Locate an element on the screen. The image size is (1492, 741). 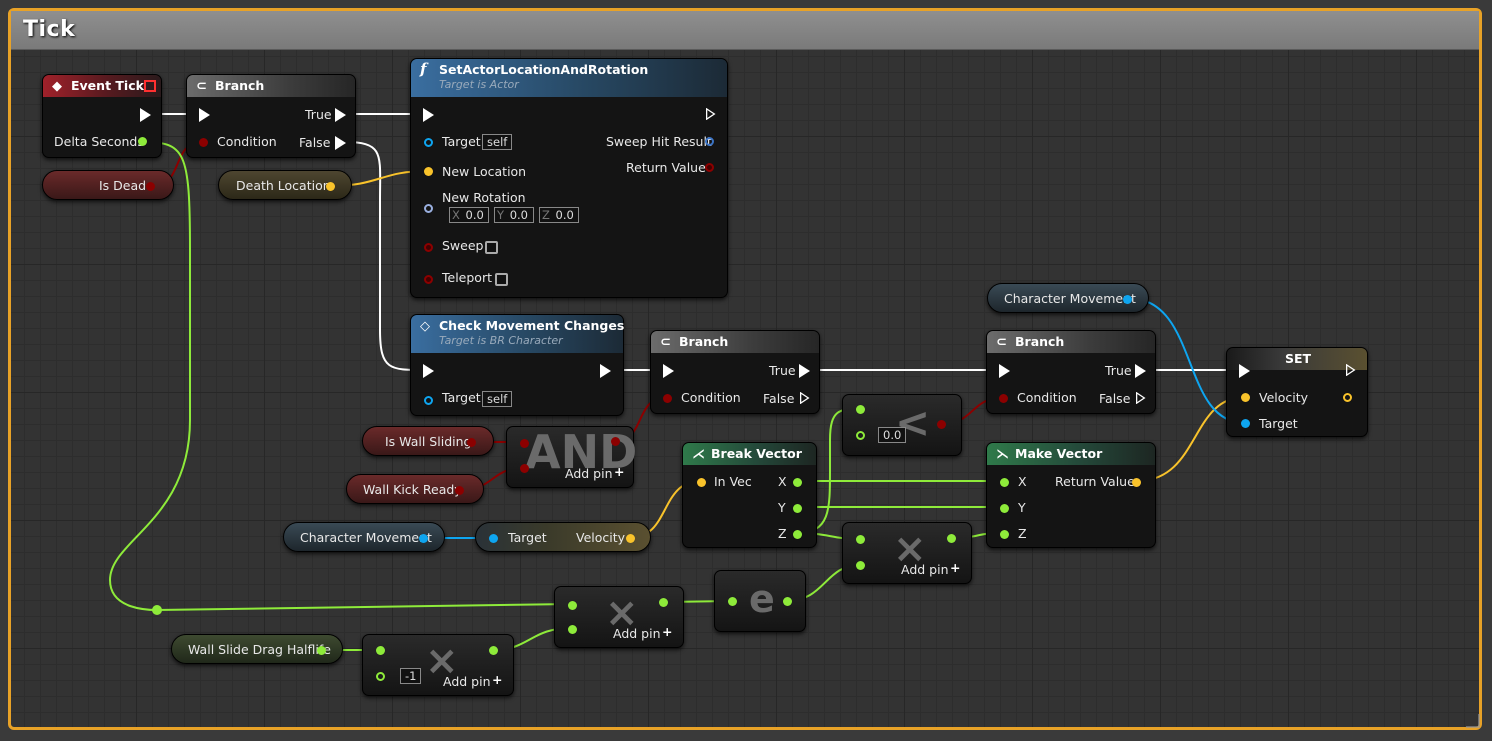
multiply-negative-node: × -1 Add pin + is located at coordinates (438, 665).